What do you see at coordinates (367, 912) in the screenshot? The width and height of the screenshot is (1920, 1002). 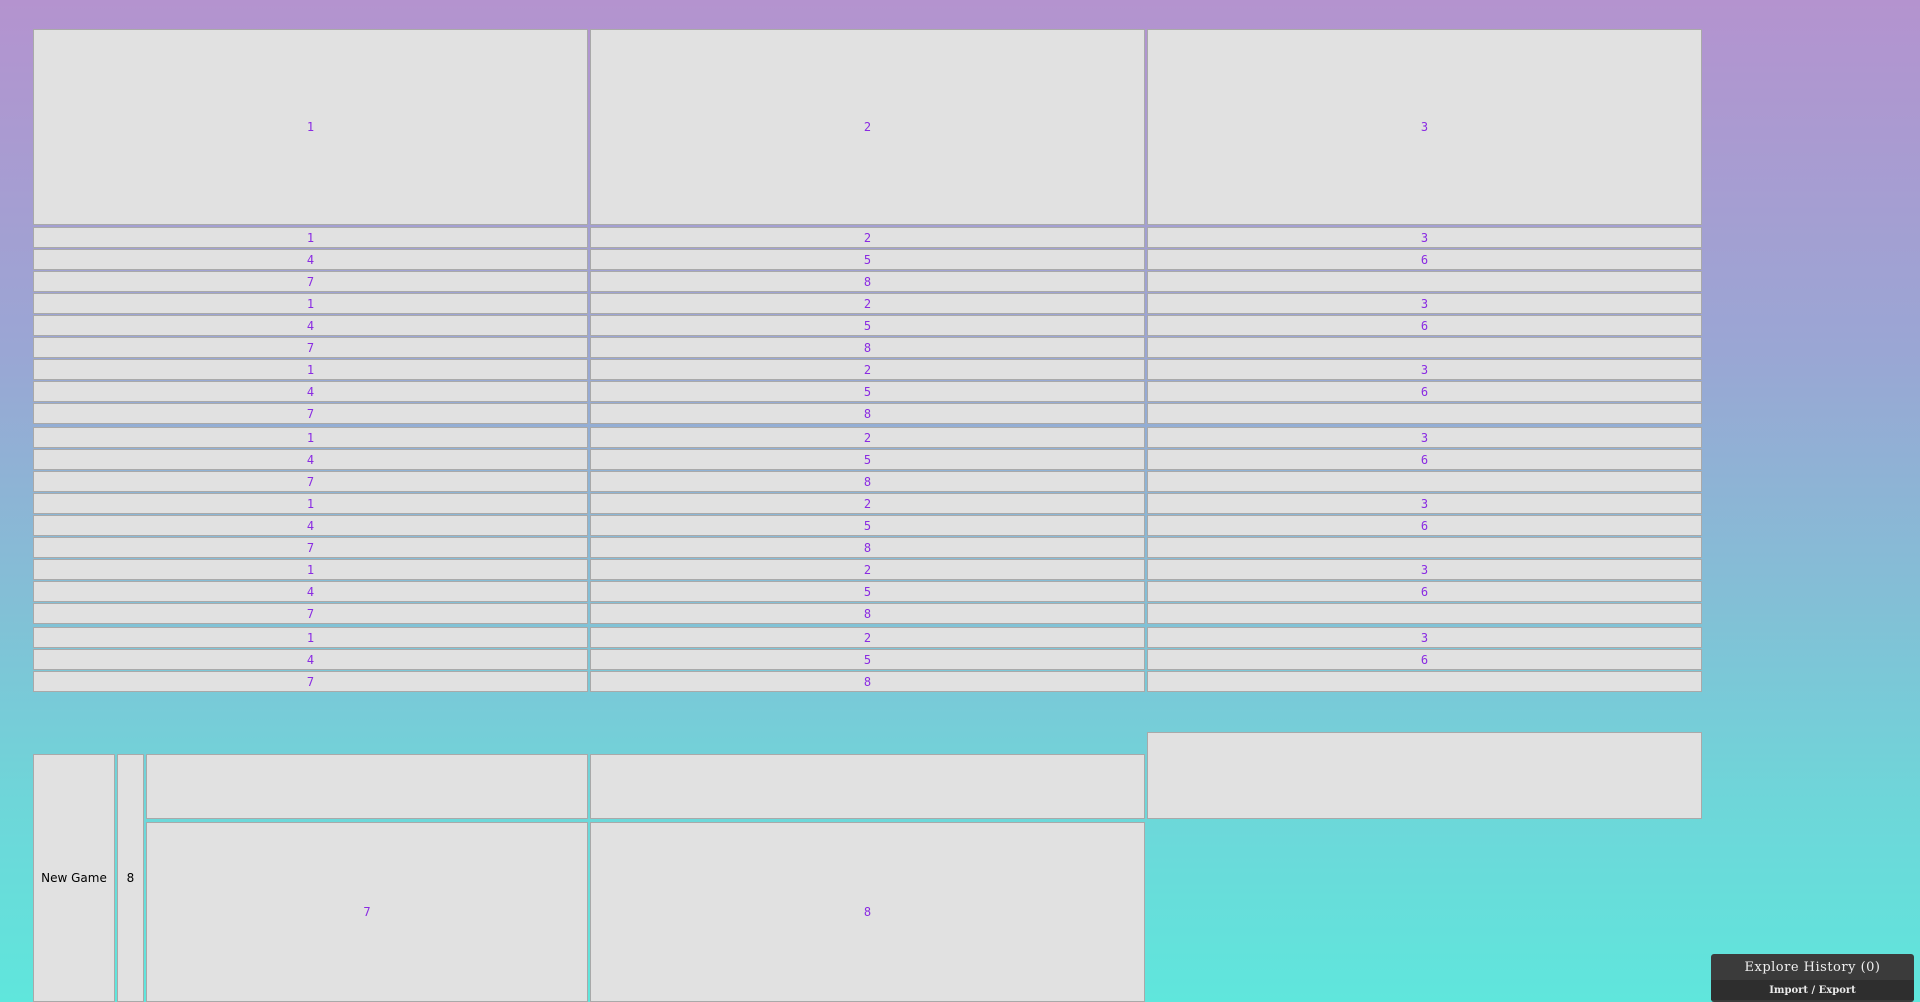 I see `bottom-cell-7: 7` at bounding box center [367, 912].